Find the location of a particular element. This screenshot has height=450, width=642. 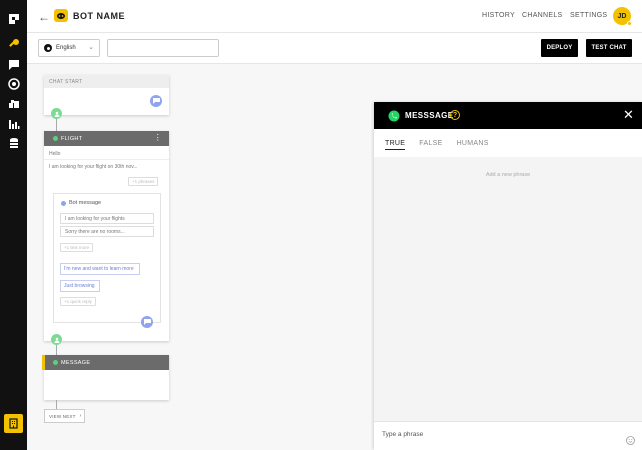

close-icon: ✕ is located at coordinates (628, 115).